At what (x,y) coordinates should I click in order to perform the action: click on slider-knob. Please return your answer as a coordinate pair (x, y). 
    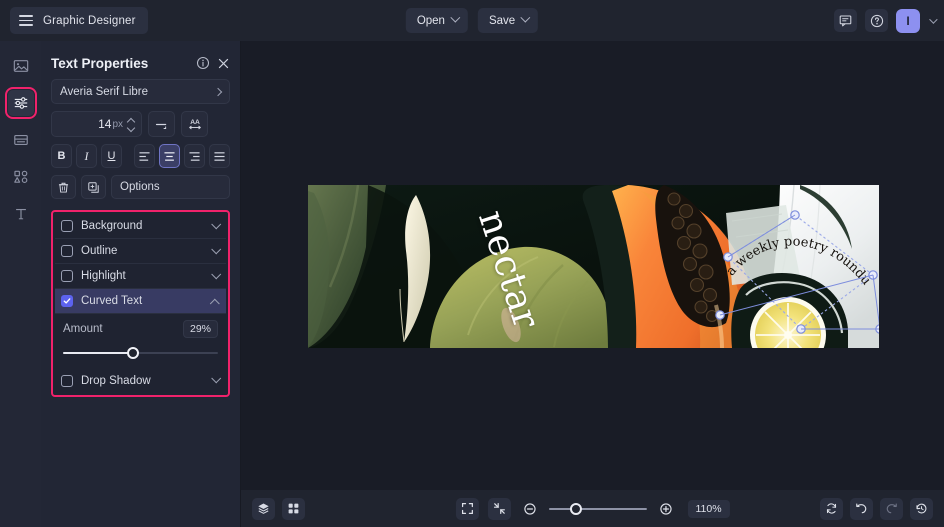
    Looking at the image, I should click on (132, 353).